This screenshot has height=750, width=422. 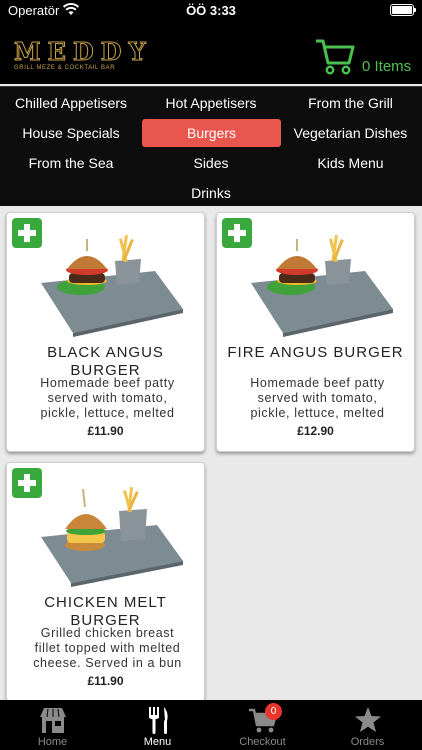 I want to click on bottom-tab-bar: Home Menu 0 Checkout Orders, so click(x=211, y=725).